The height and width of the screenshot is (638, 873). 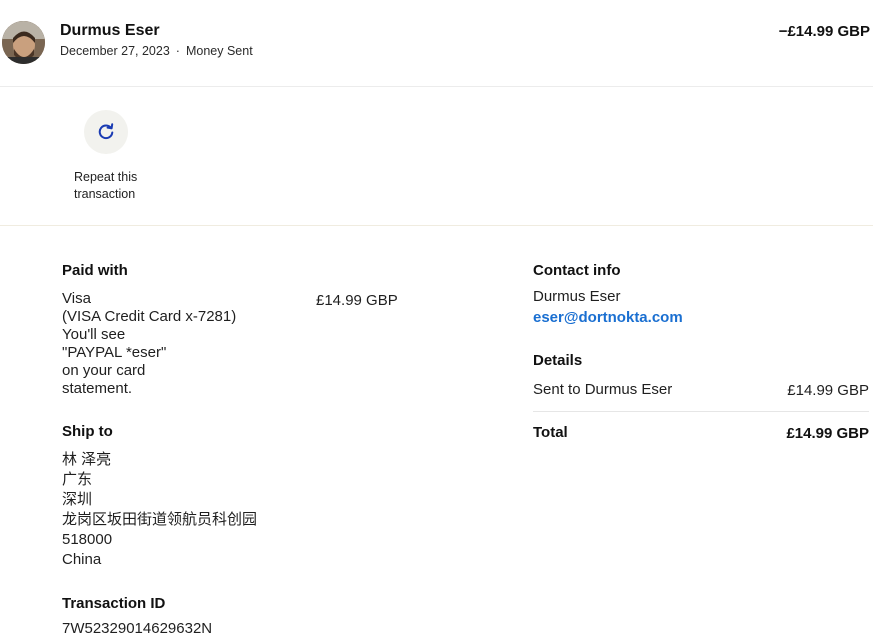 What do you see at coordinates (149, 316) in the screenshot?
I see `card-description: (VISA Credit Card x-7281)` at bounding box center [149, 316].